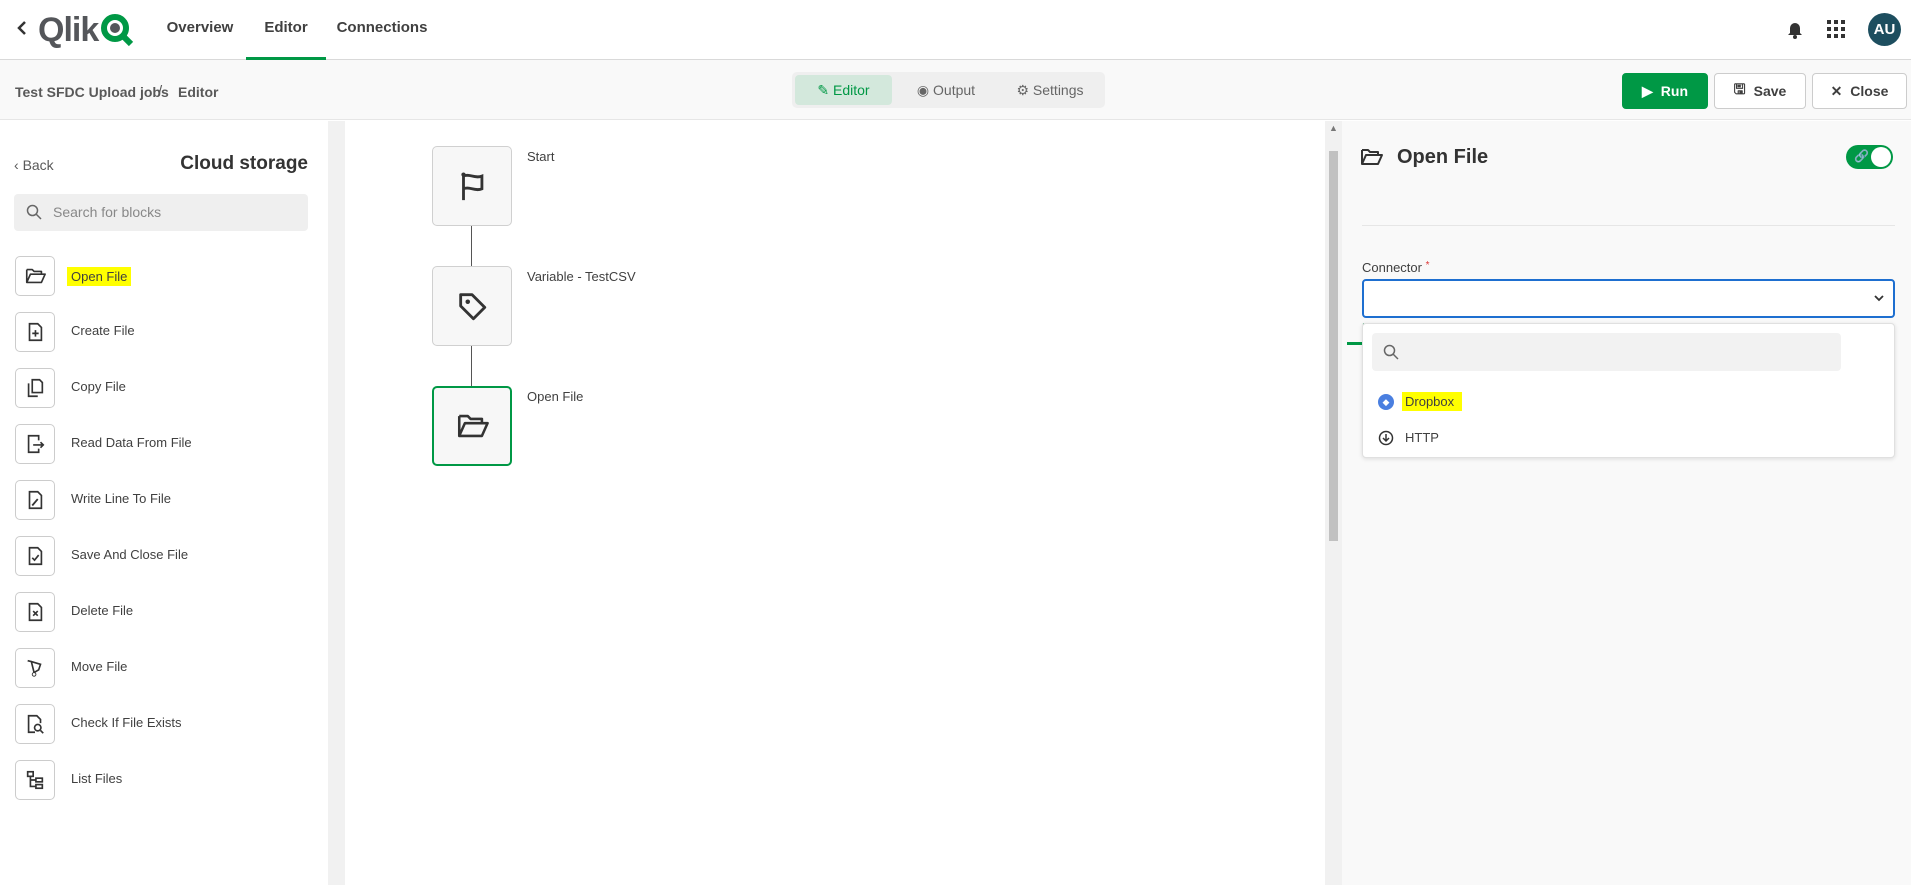 The height and width of the screenshot is (885, 1911). I want to click on back-link: ‹ Back, so click(34, 165).